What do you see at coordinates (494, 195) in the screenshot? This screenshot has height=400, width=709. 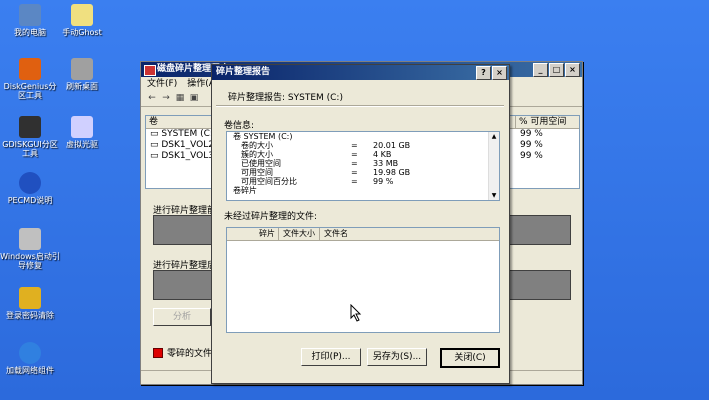 I see `scroll-down-icon: ▼` at bounding box center [494, 195].